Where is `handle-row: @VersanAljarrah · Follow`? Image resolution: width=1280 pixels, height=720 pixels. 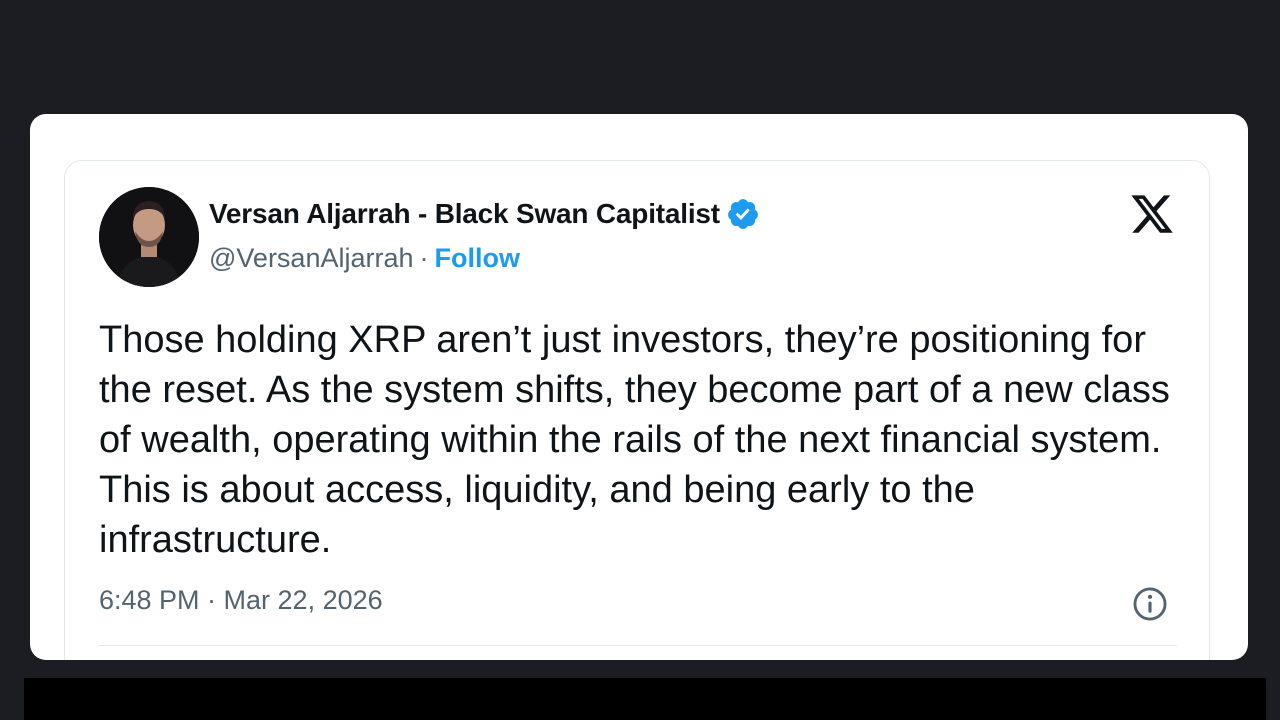 handle-row: @VersanAljarrah · Follow is located at coordinates (364, 258).